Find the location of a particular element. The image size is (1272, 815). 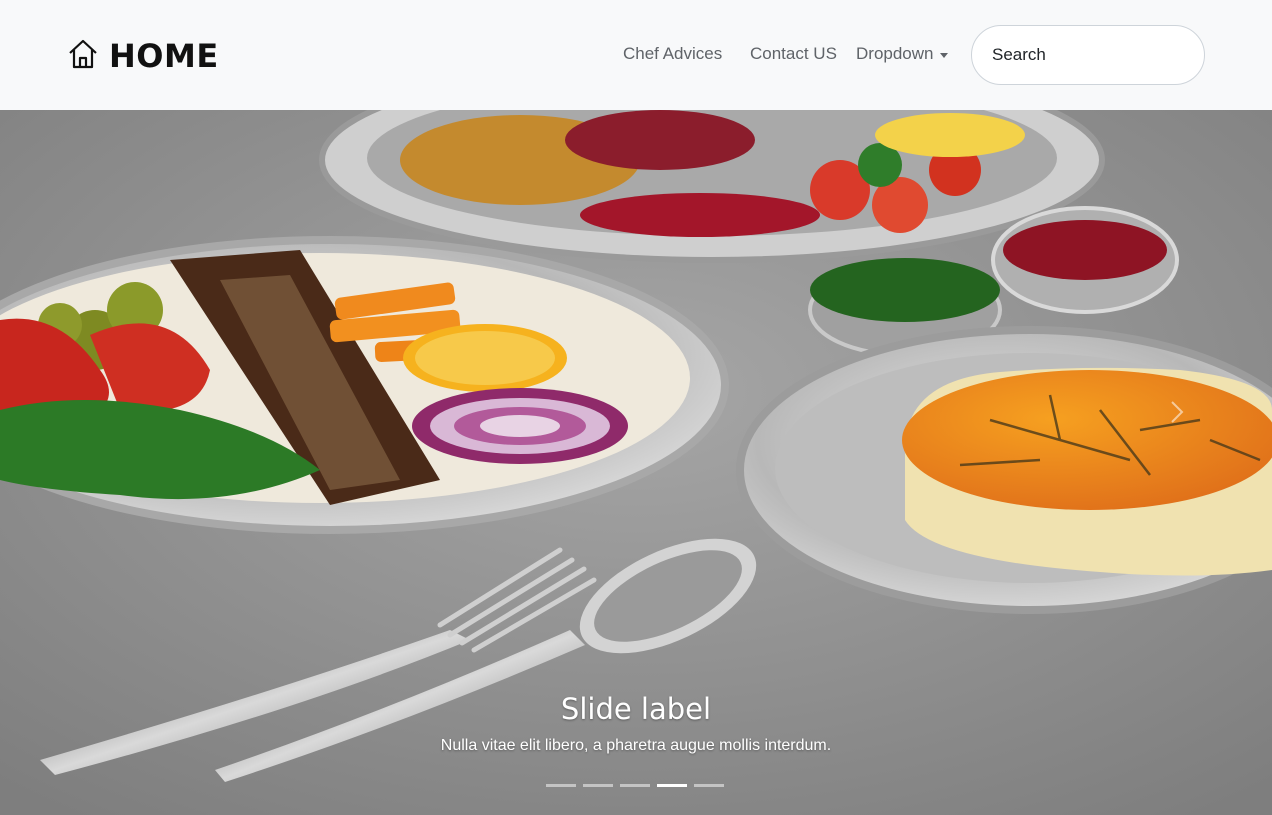

nav-link-contact-us: Contact US is located at coordinates (793, 54).